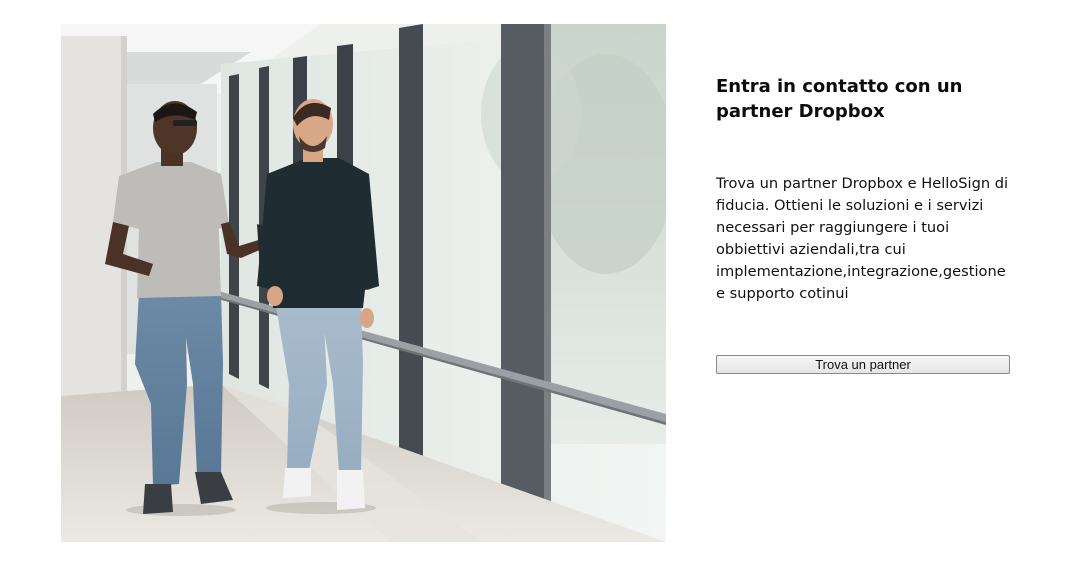  I want to click on find-partner-button: Trova un partner, so click(863, 364).